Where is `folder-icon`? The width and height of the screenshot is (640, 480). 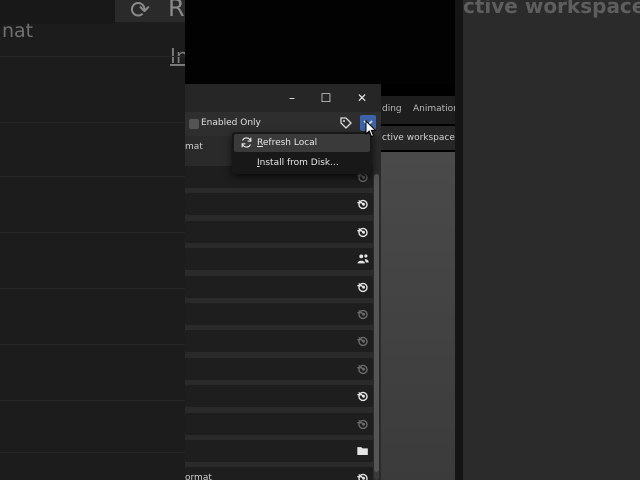
folder-icon is located at coordinates (362, 451).